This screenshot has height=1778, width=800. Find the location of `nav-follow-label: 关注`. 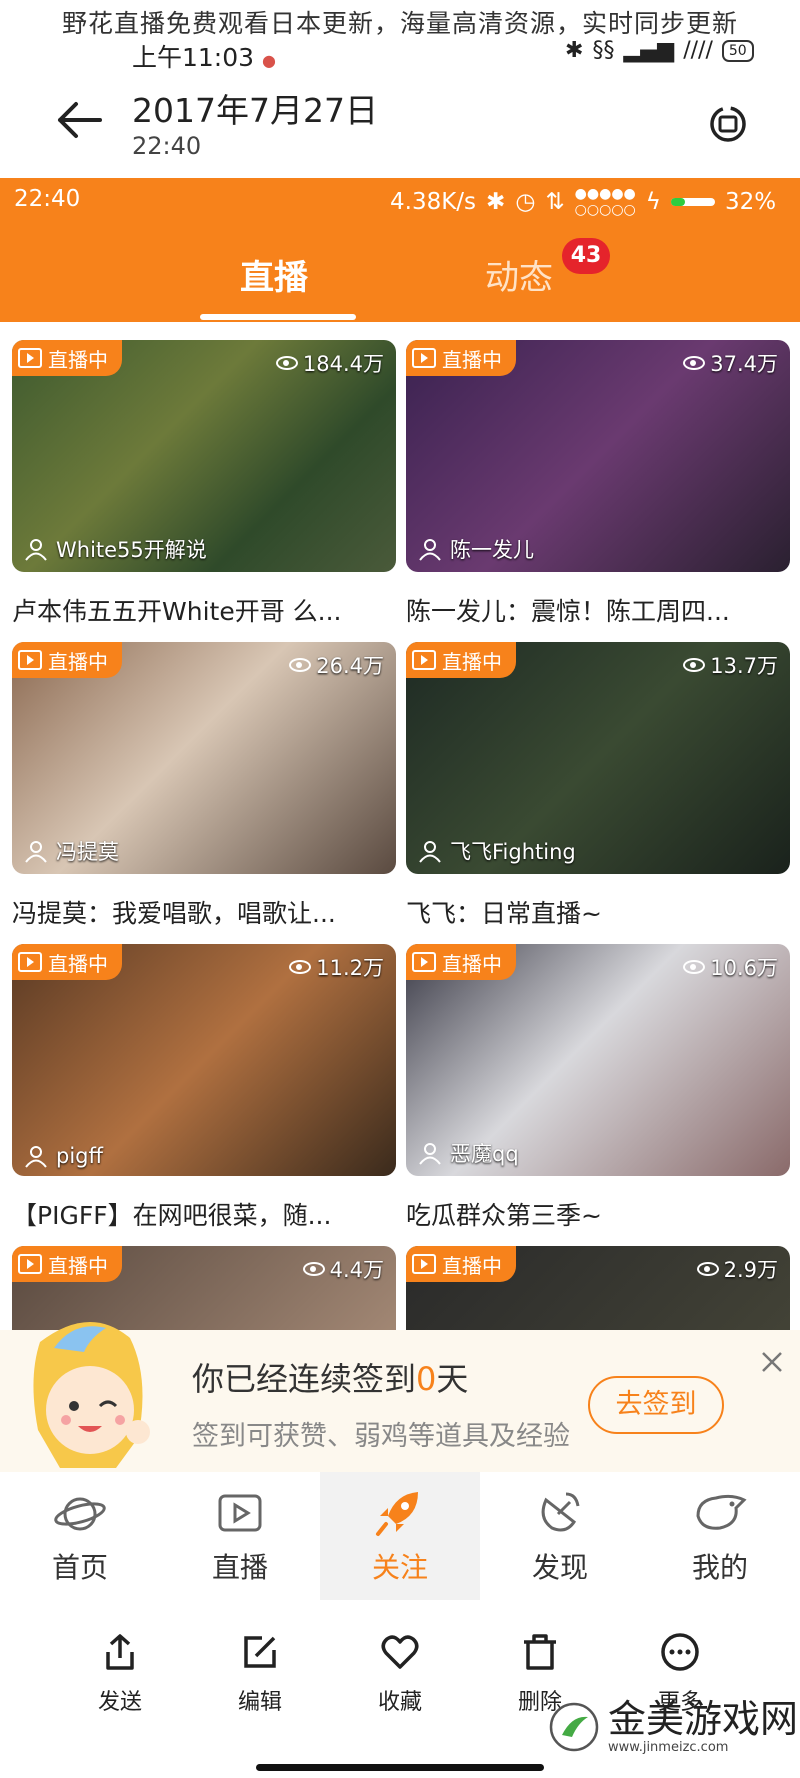

nav-follow-label: 关注 is located at coordinates (399, 1567).